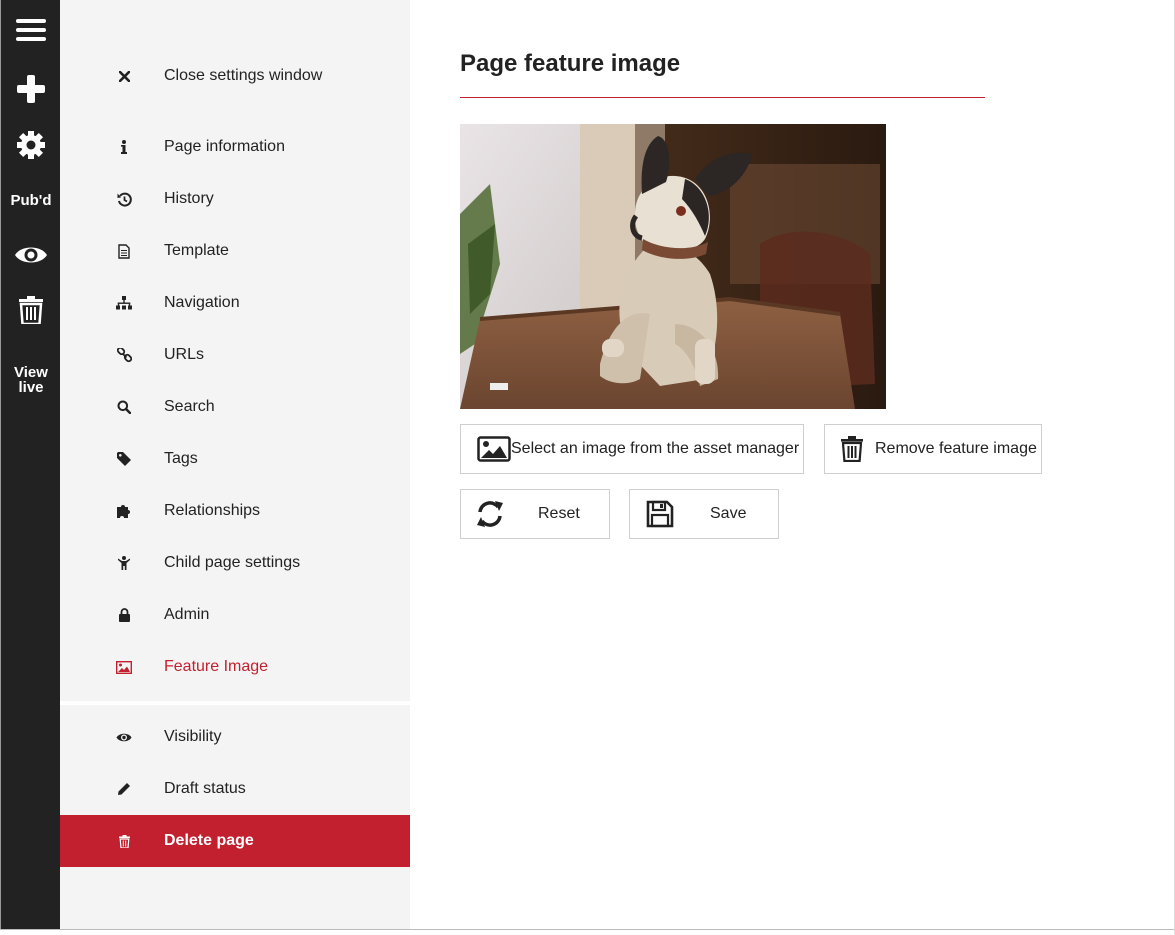 Image resolution: width=1175 pixels, height=935 pixels. Describe the element at coordinates (124, 147) in the screenshot. I see `info-icon` at that location.